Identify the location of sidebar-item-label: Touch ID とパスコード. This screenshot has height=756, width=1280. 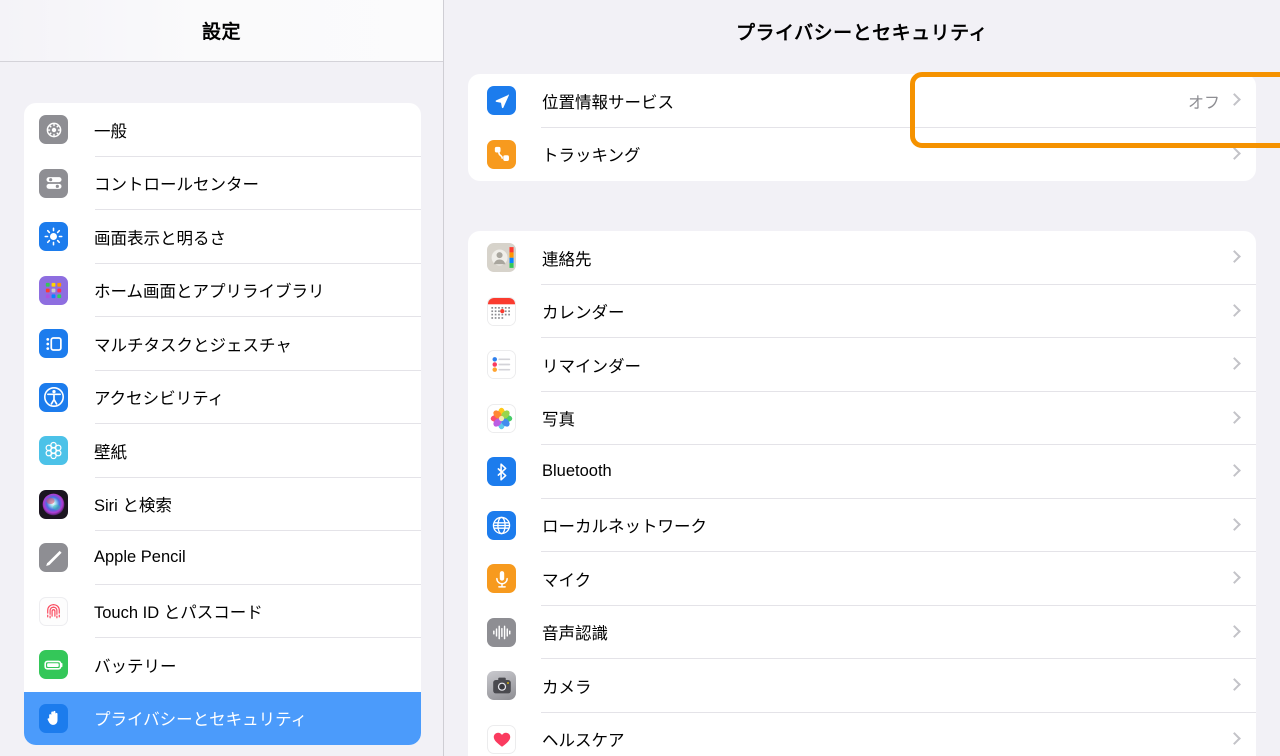
(178, 613).